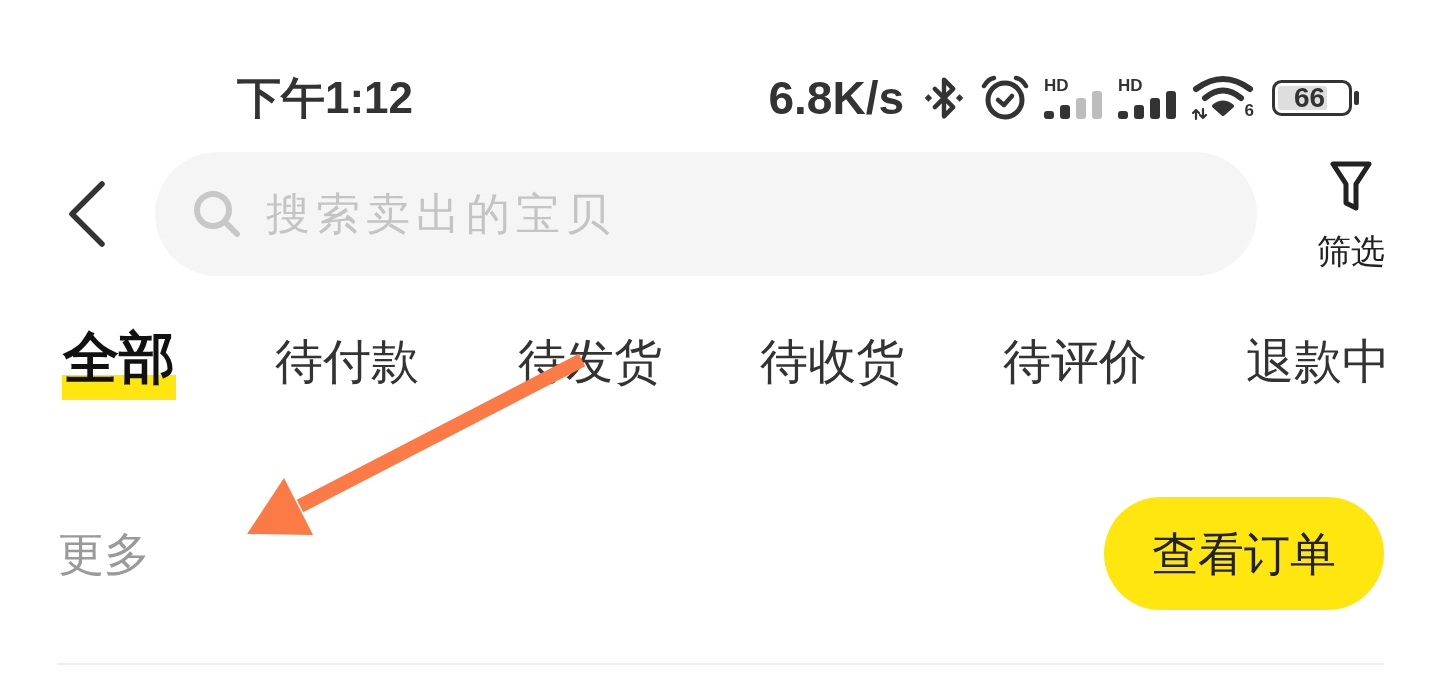 Image resolution: width=1440 pixels, height=679 pixels. I want to click on order-status-tab: 全部, so click(119, 365).